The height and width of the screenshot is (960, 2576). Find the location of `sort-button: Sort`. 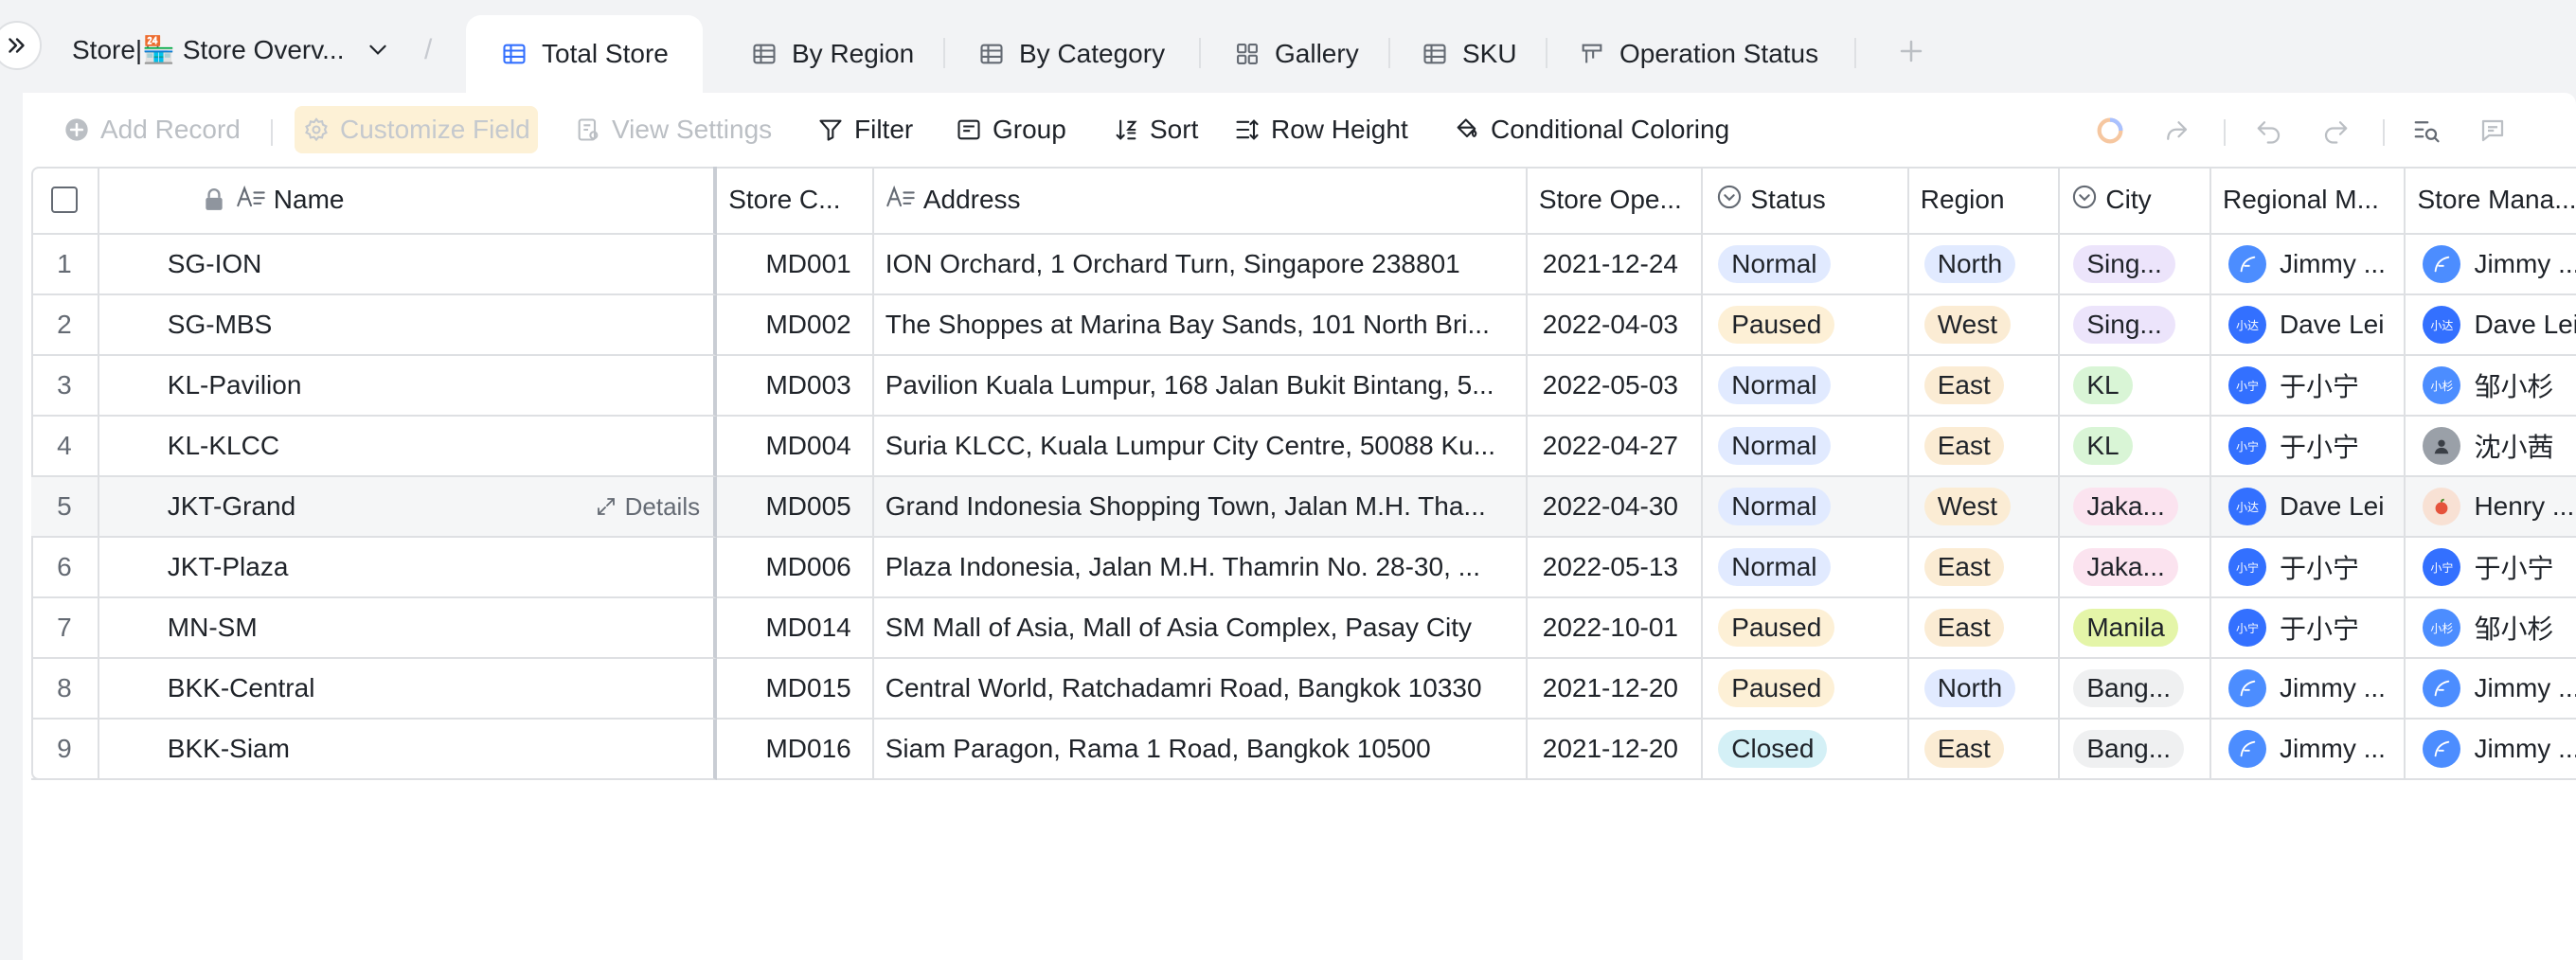

sort-button: Sort is located at coordinates (1155, 129).